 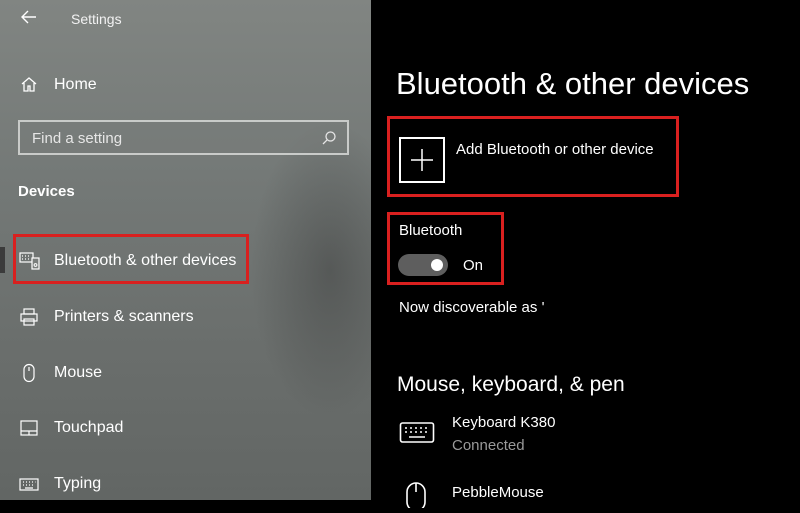 What do you see at coordinates (573, 83) in the screenshot?
I see `page-title: Bluetooth & other devices` at bounding box center [573, 83].